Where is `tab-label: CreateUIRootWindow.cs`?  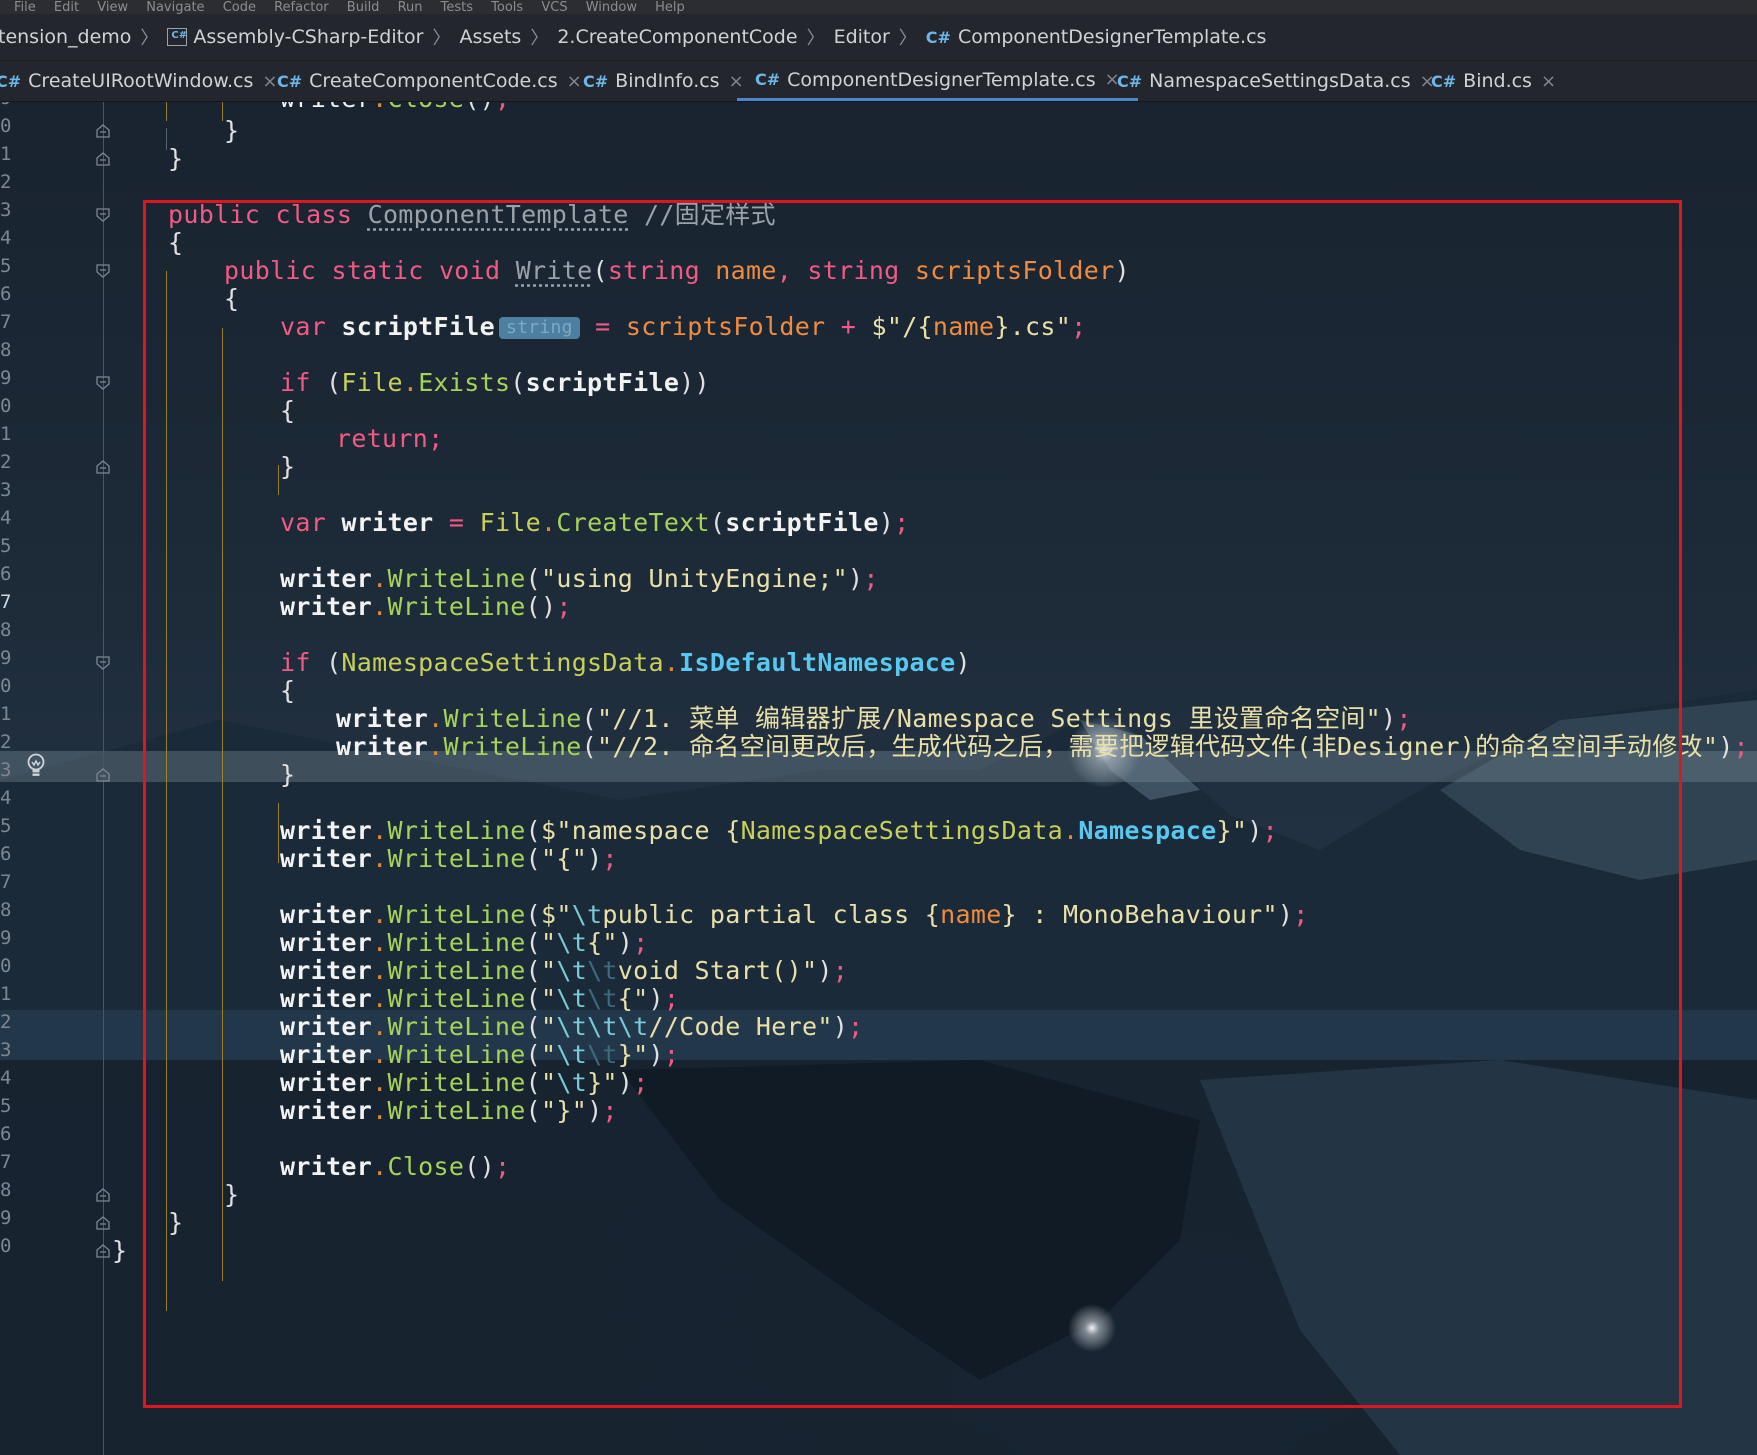
tab-label: CreateUIRootWindow.cs is located at coordinates (141, 81).